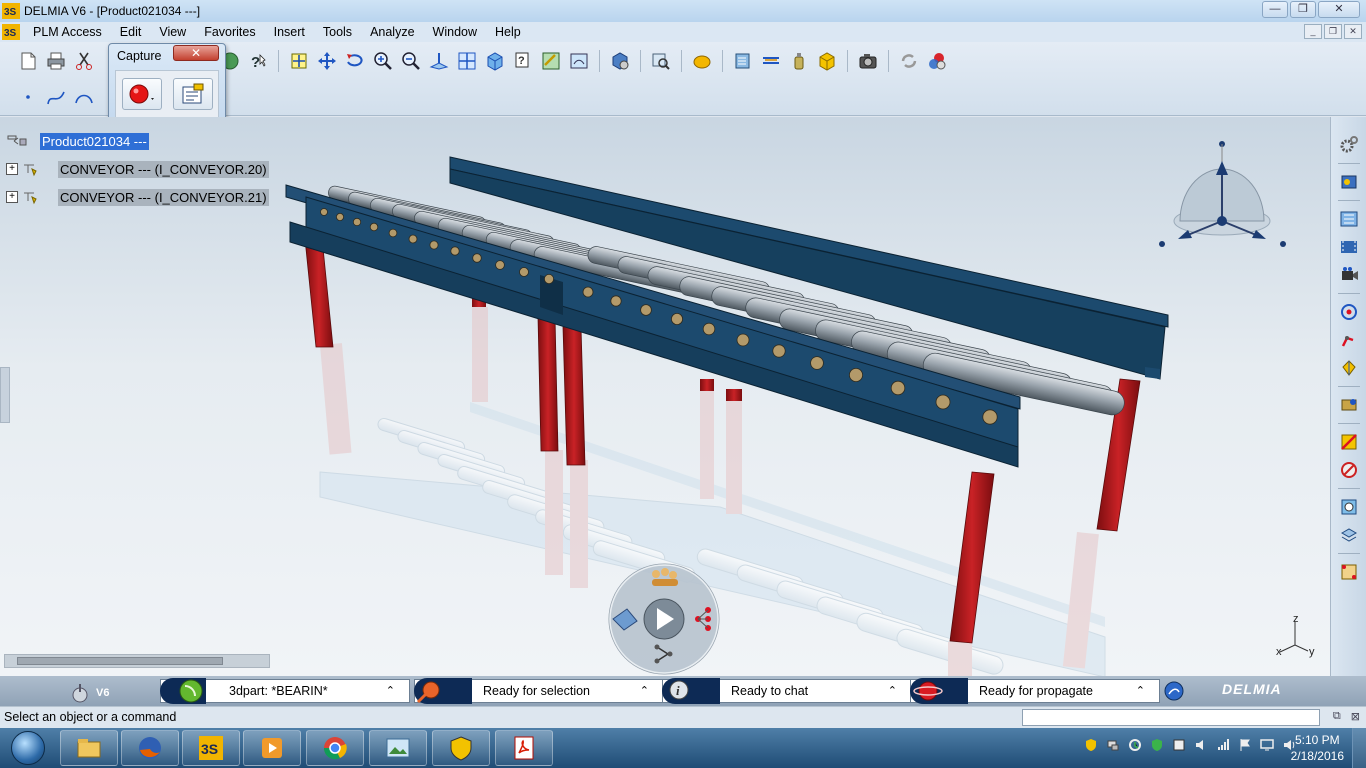 The width and height of the screenshot is (1366, 768). Describe the element at coordinates (579, 61) in the screenshot. I see `hide-show-icon` at that location.